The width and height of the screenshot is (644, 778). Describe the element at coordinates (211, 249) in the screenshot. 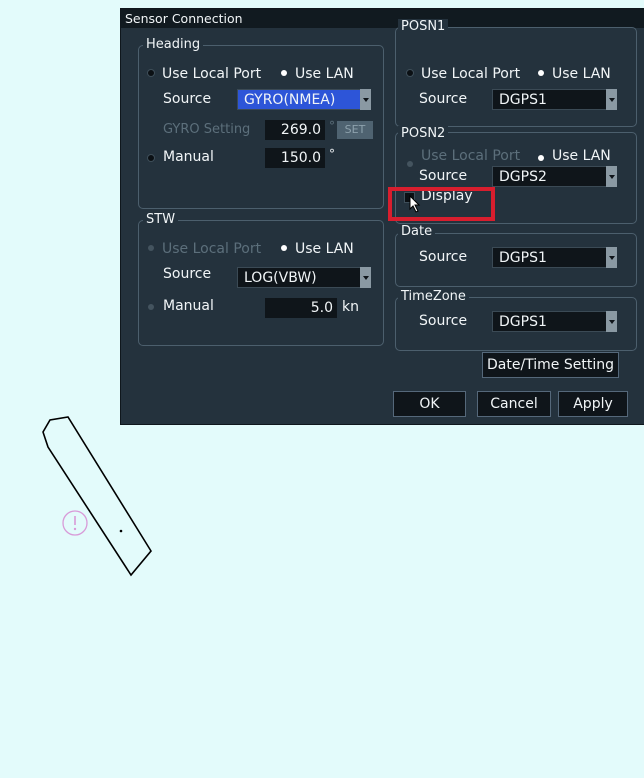

I see `stw-local-port-label: Use Local Port` at that location.